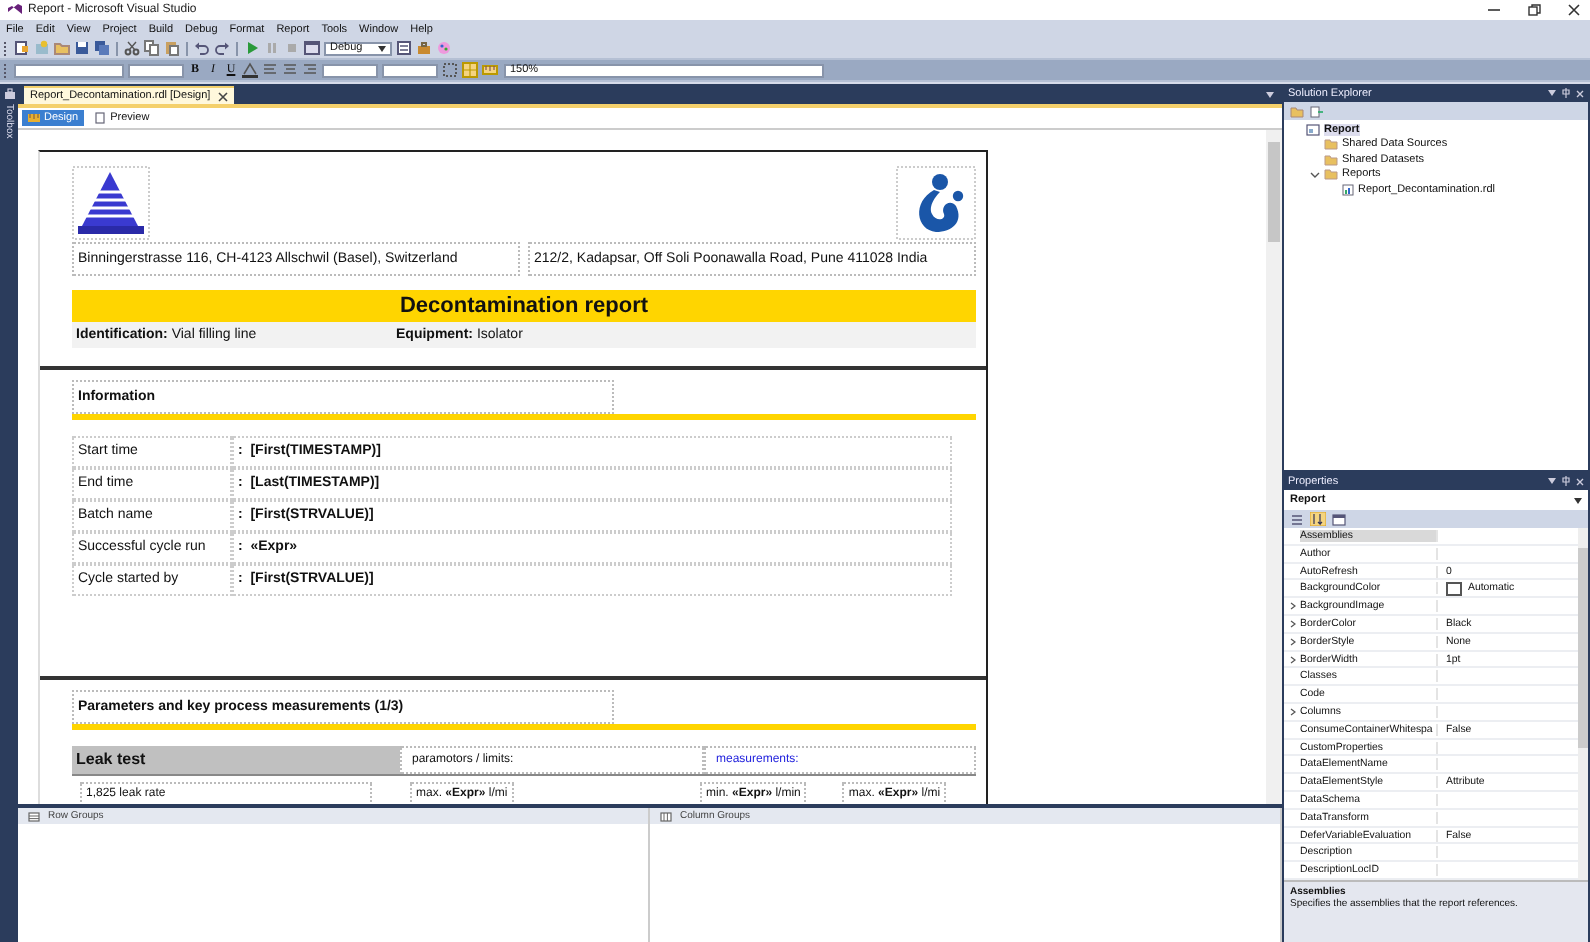 This screenshot has width=1590, height=942. Describe the element at coordinates (34, 816) in the screenshot. I see `rows-icon` at that location.